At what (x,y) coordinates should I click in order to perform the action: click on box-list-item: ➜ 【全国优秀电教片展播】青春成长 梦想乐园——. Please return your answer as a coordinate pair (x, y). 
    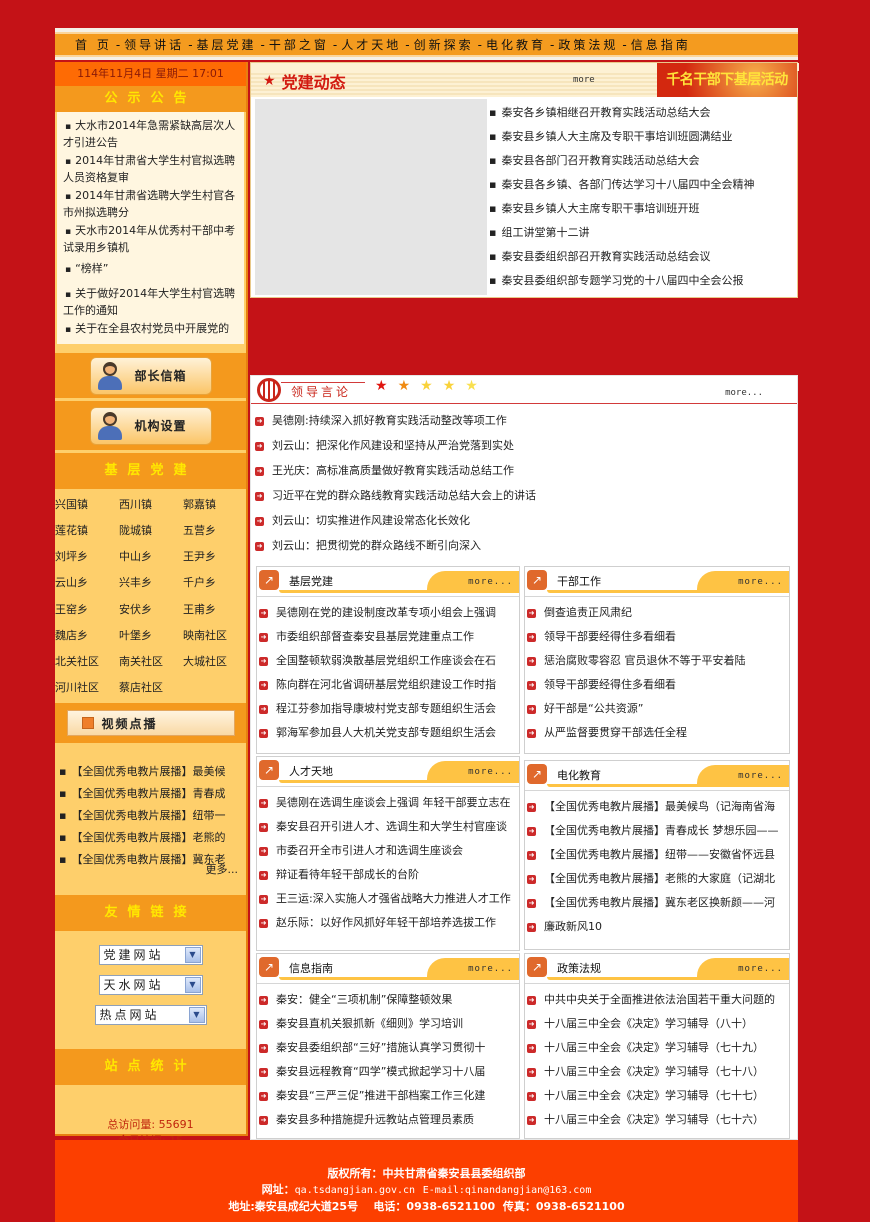
    Looking at the image, I should click on (657, 831).